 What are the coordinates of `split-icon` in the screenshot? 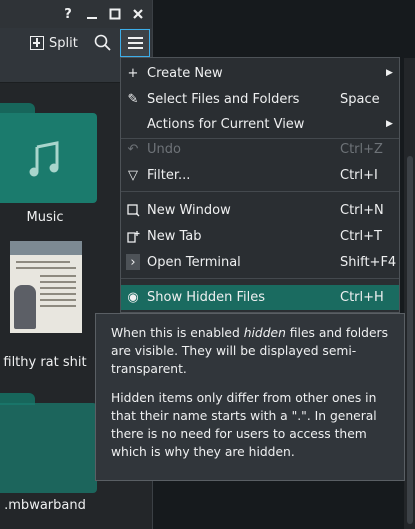 It's located at (37, 43).